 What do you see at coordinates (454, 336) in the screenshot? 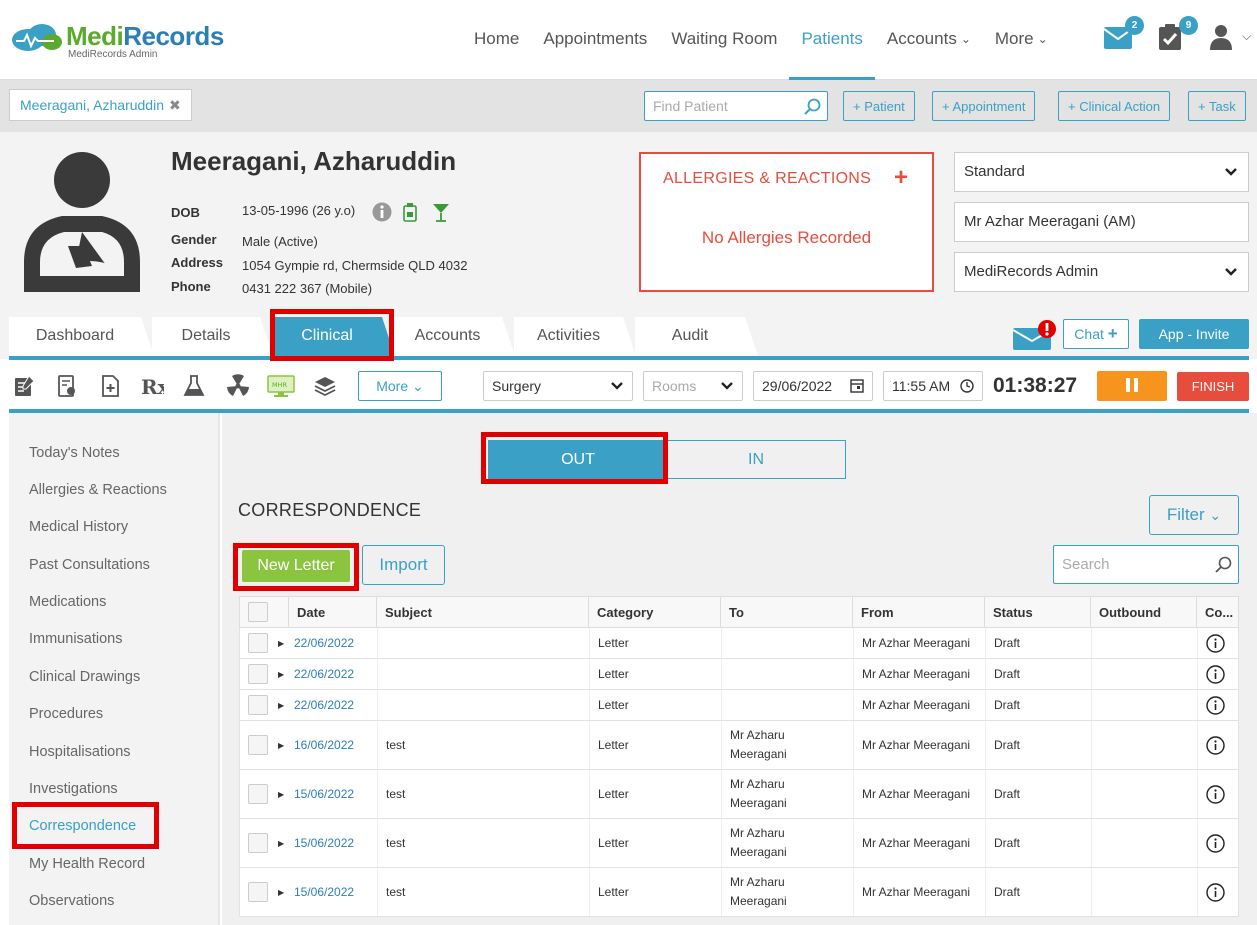
I see `tab-accounts: Accounts` at bounding box center [454, 336].